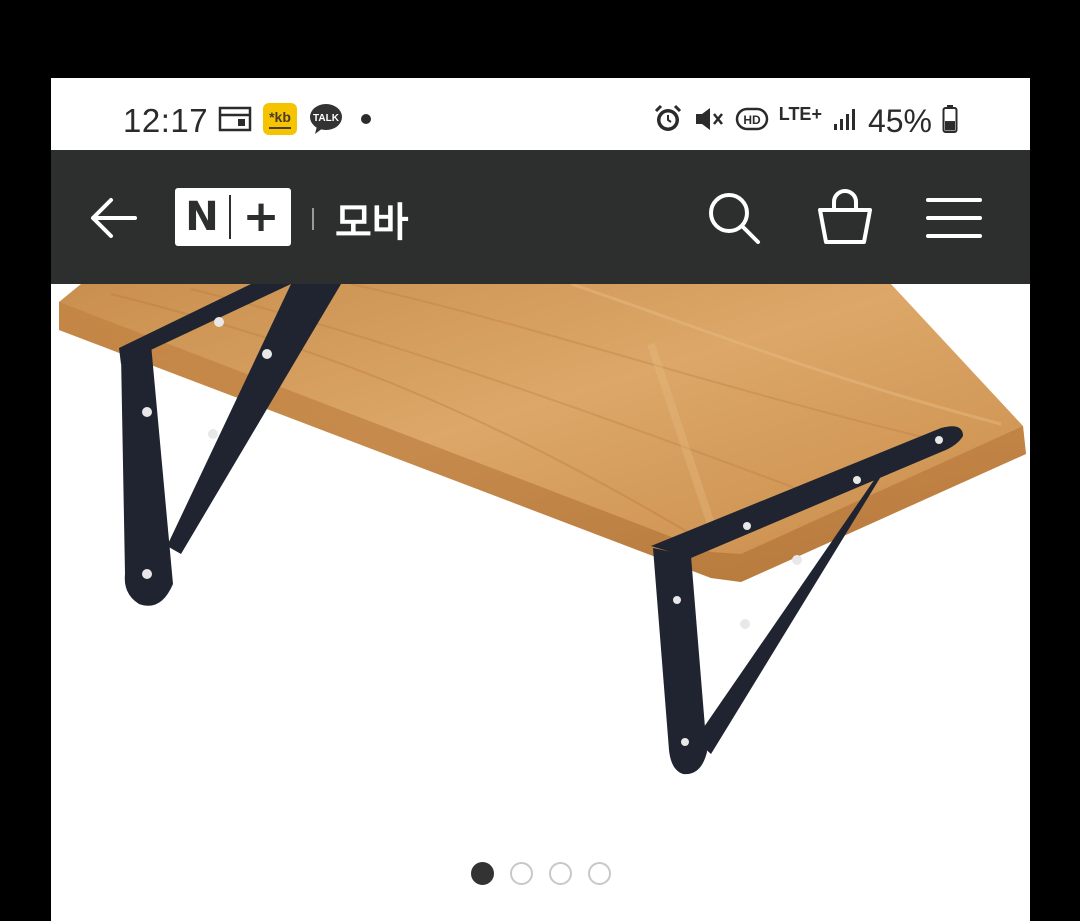  I want to click on svg-text: TALK, so click(326, 118).